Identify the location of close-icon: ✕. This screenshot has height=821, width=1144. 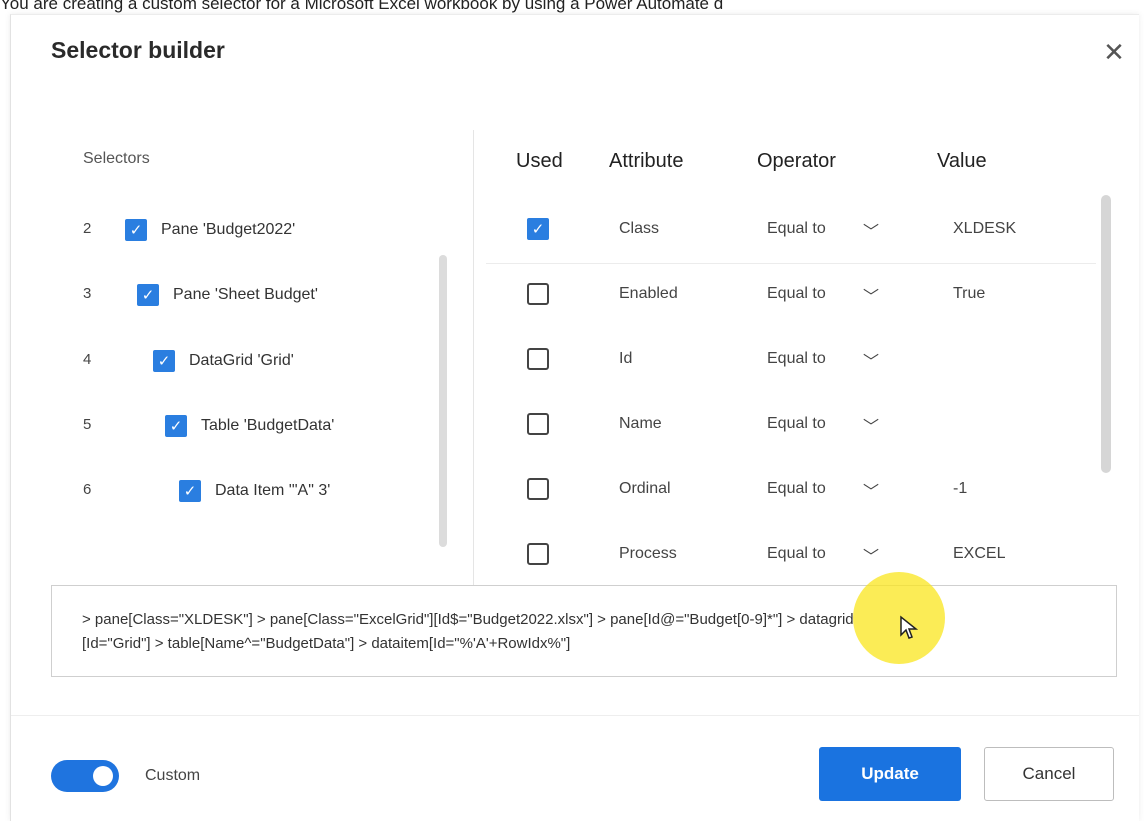
(1114, 52).